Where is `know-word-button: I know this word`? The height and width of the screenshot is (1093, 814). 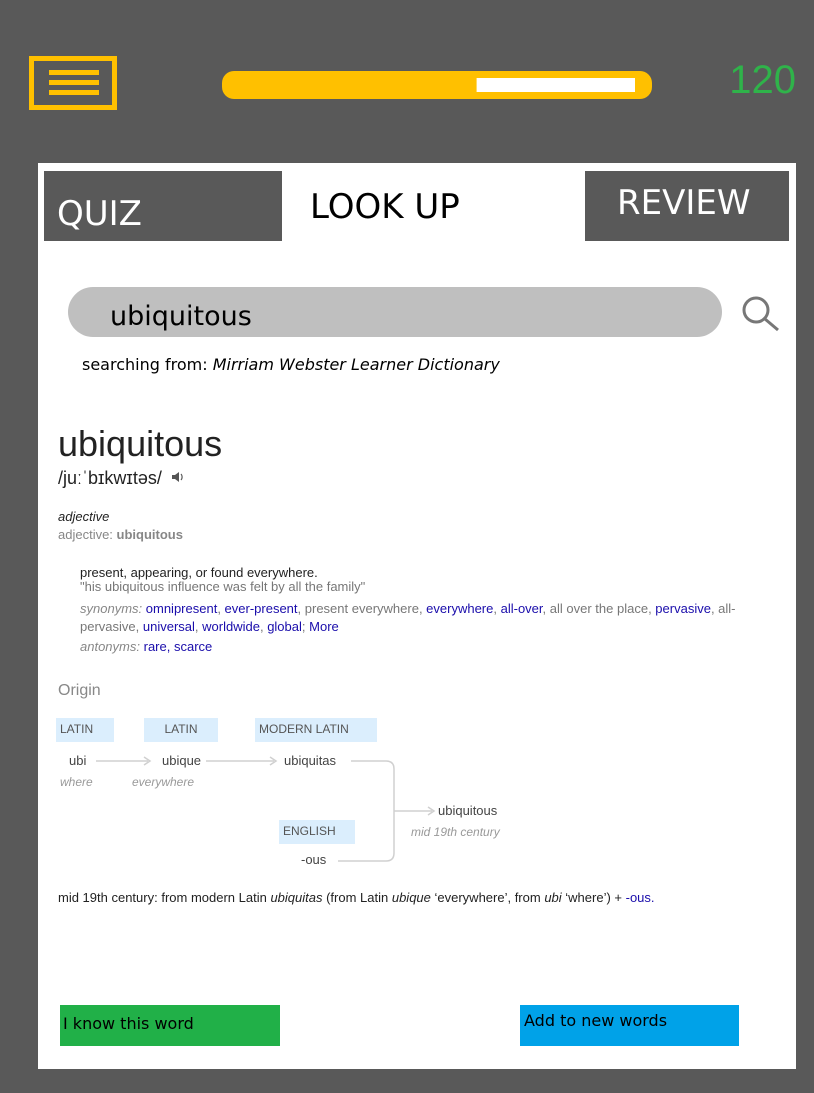
know-word-button: I know this word is located at coordinates (170, 1025).